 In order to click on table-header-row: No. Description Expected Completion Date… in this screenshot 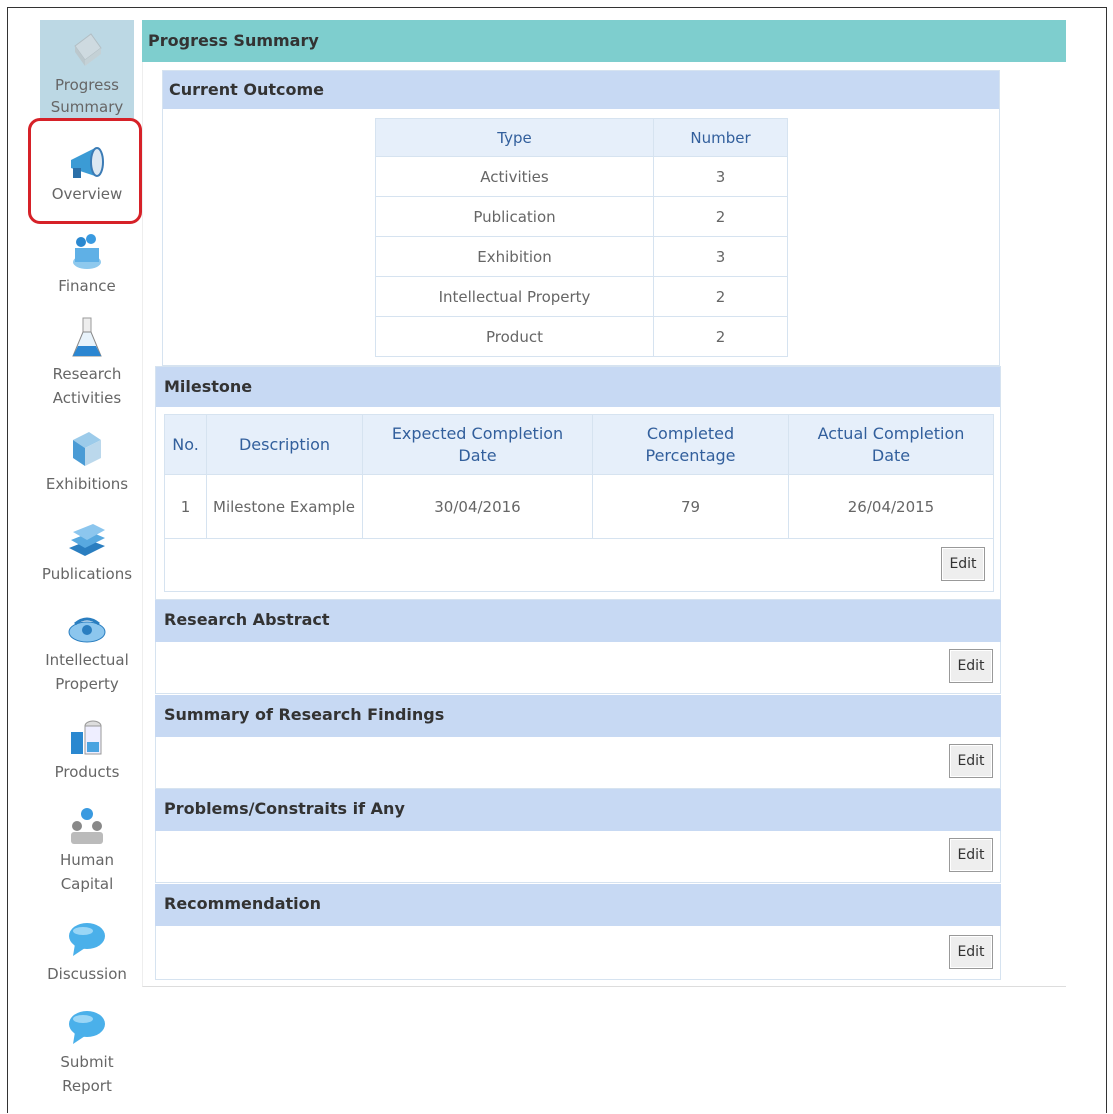, I will do `click(579, 444)`.